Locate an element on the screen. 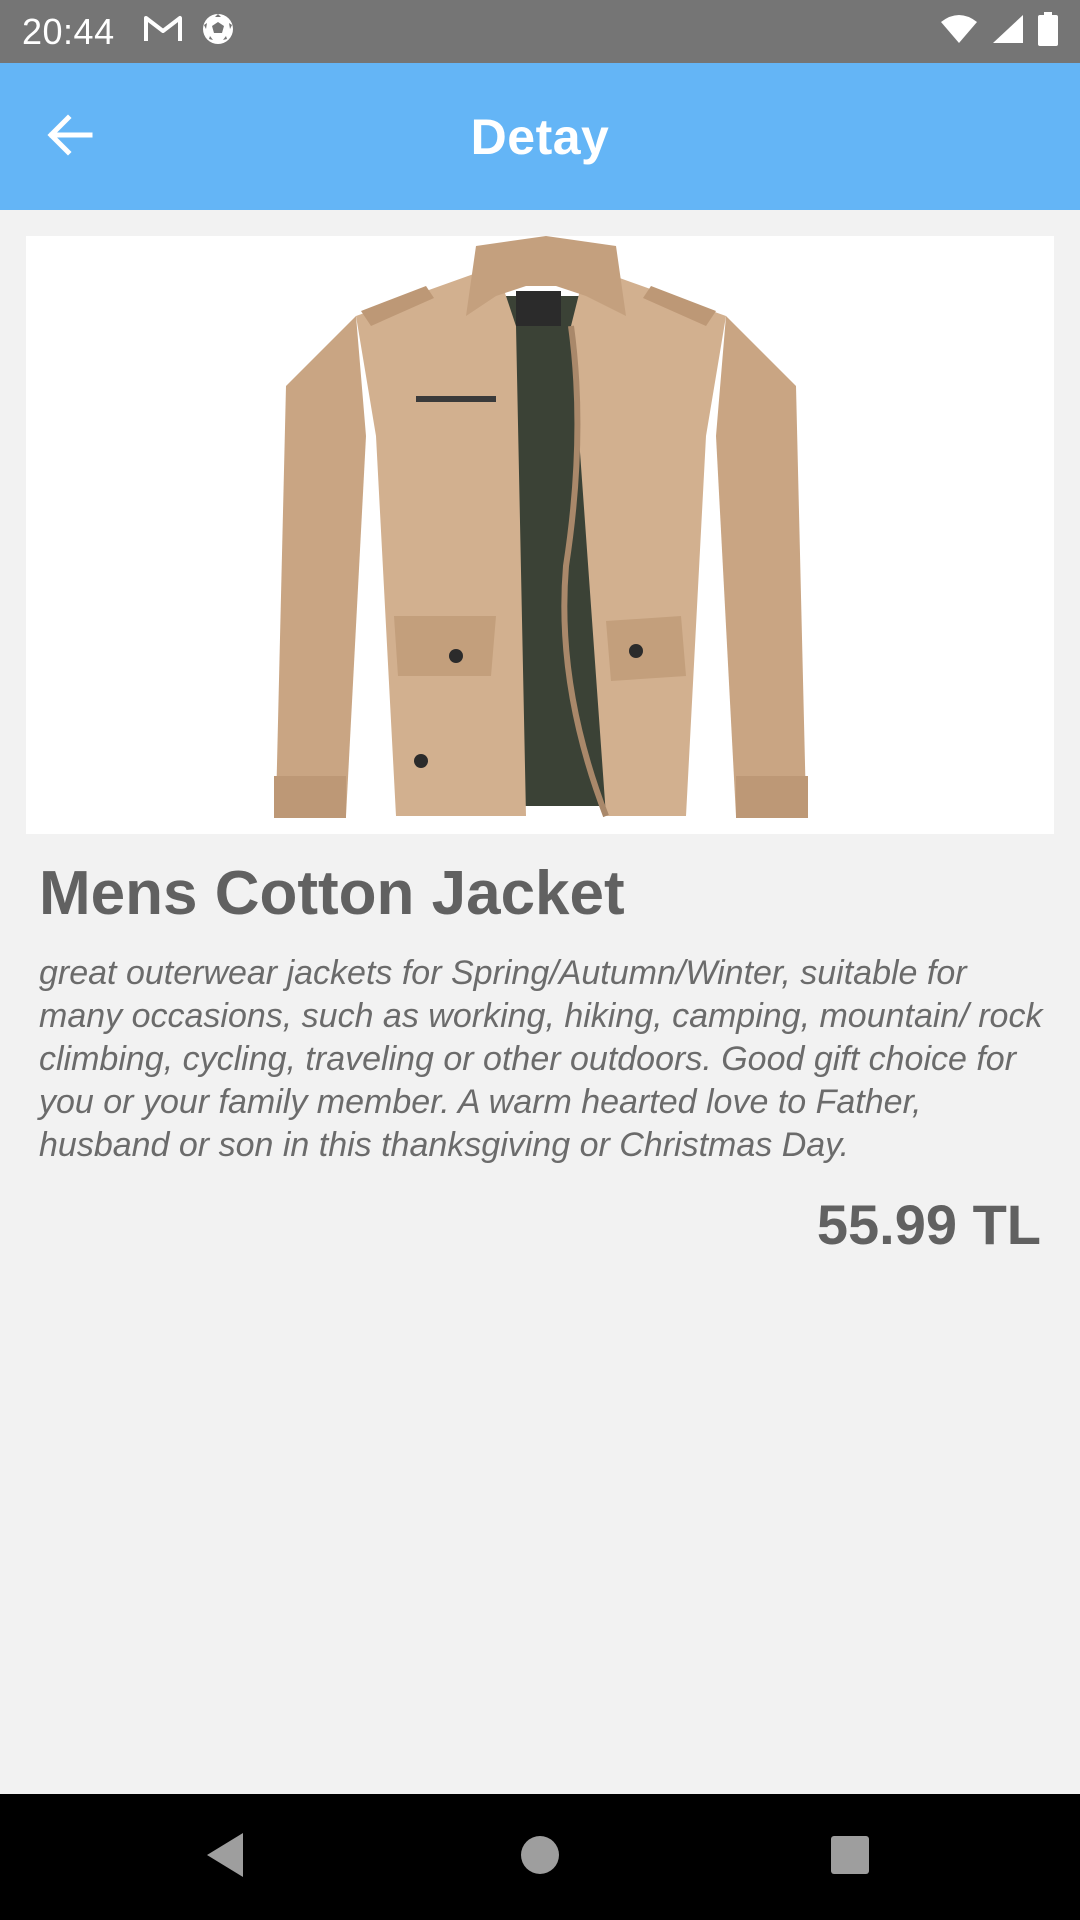 This screenshot has height=1920, width=1080. nav-recents-button is located at coordinates (850, 1857).